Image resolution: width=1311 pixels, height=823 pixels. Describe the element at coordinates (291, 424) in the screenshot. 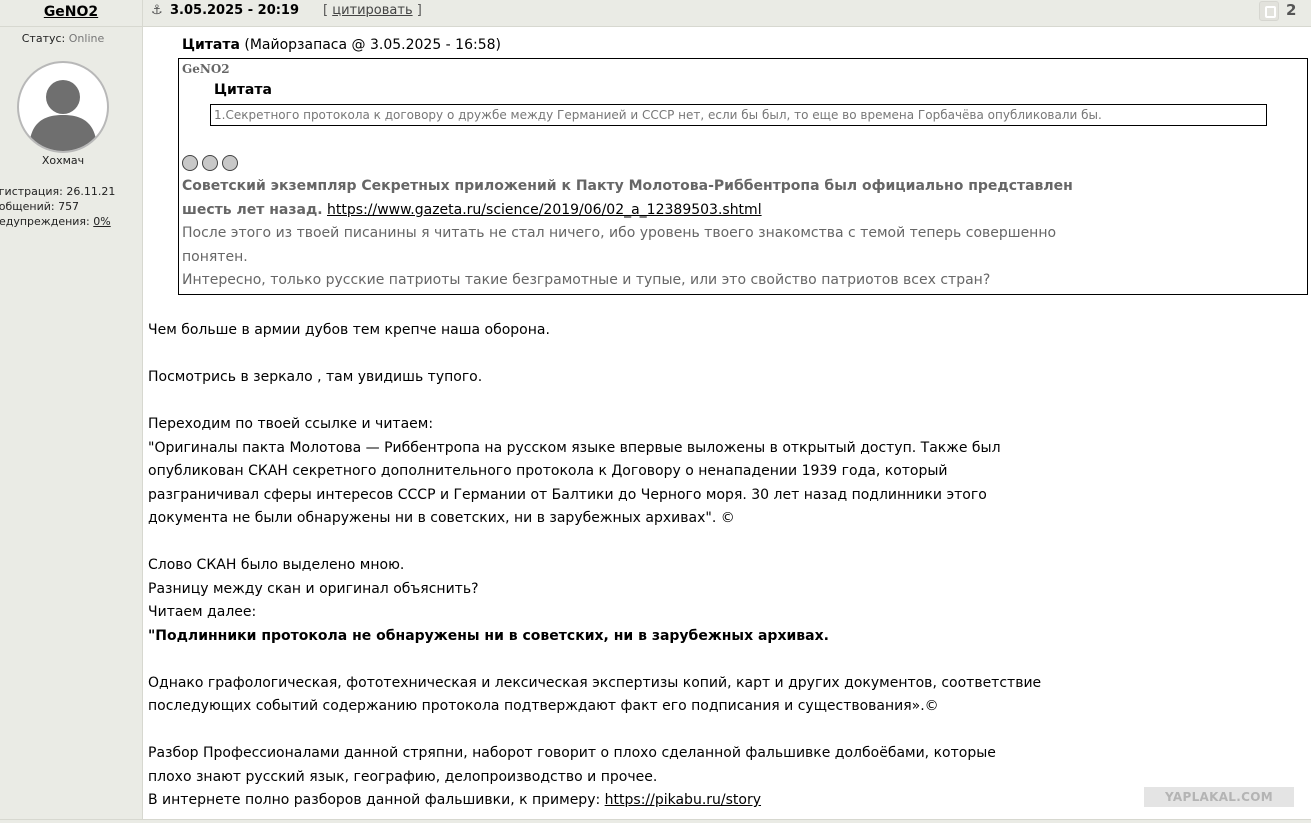

I see `post-paragraph: Переходим по твоей ссылке и читаем:` at that location.